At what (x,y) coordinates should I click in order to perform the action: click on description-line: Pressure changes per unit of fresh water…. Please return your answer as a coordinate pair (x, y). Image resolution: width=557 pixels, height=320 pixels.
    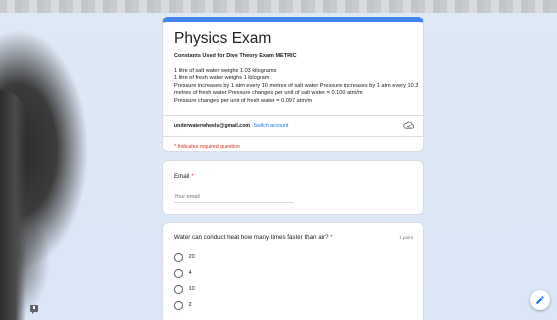
    Looking at the image, I should click on (243, 100).